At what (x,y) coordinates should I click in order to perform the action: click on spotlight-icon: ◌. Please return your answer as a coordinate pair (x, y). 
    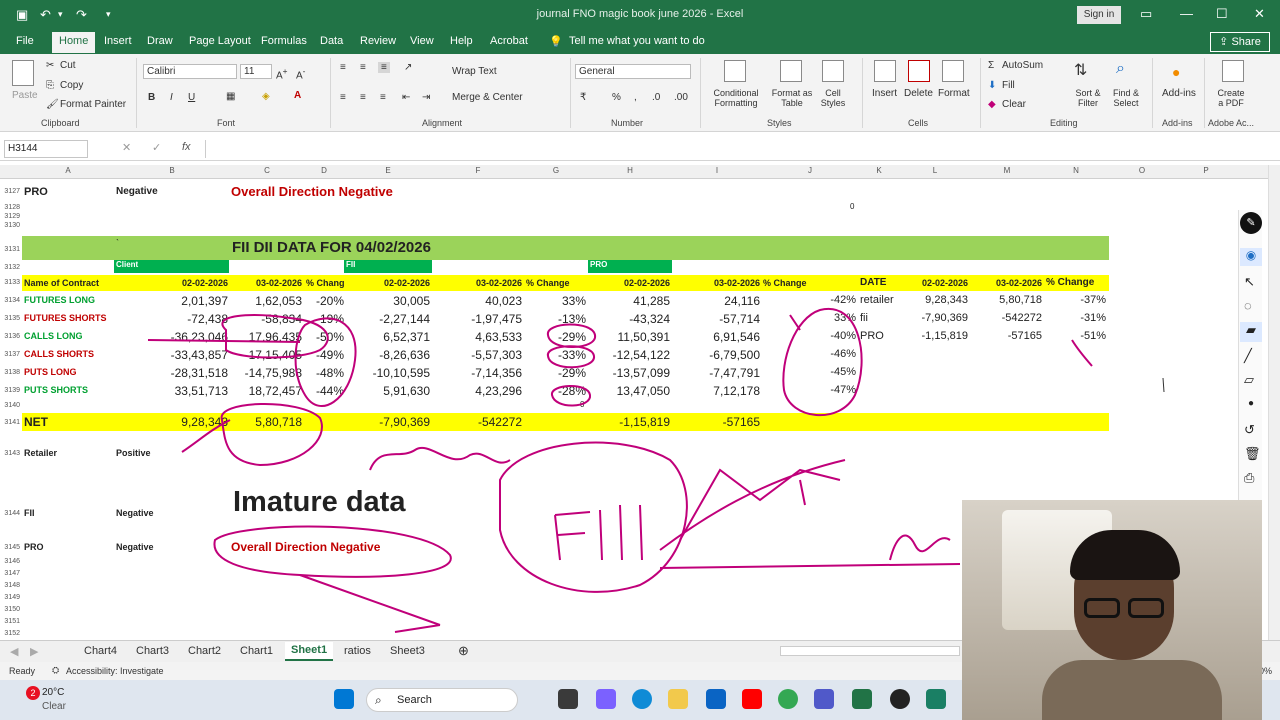
    Looking at the image, I should click on (1248, 305).